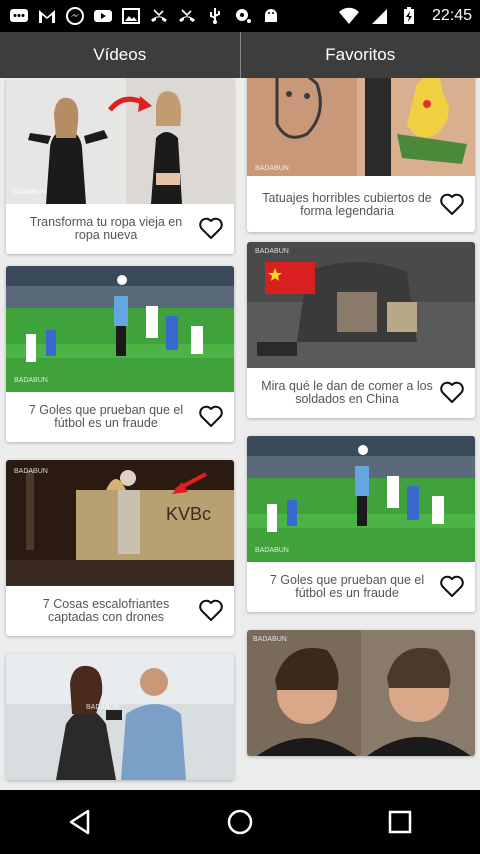 Image resolution: width=480 pixels, height=854 pixels. I want to click on recents-button, so click(400, 822).